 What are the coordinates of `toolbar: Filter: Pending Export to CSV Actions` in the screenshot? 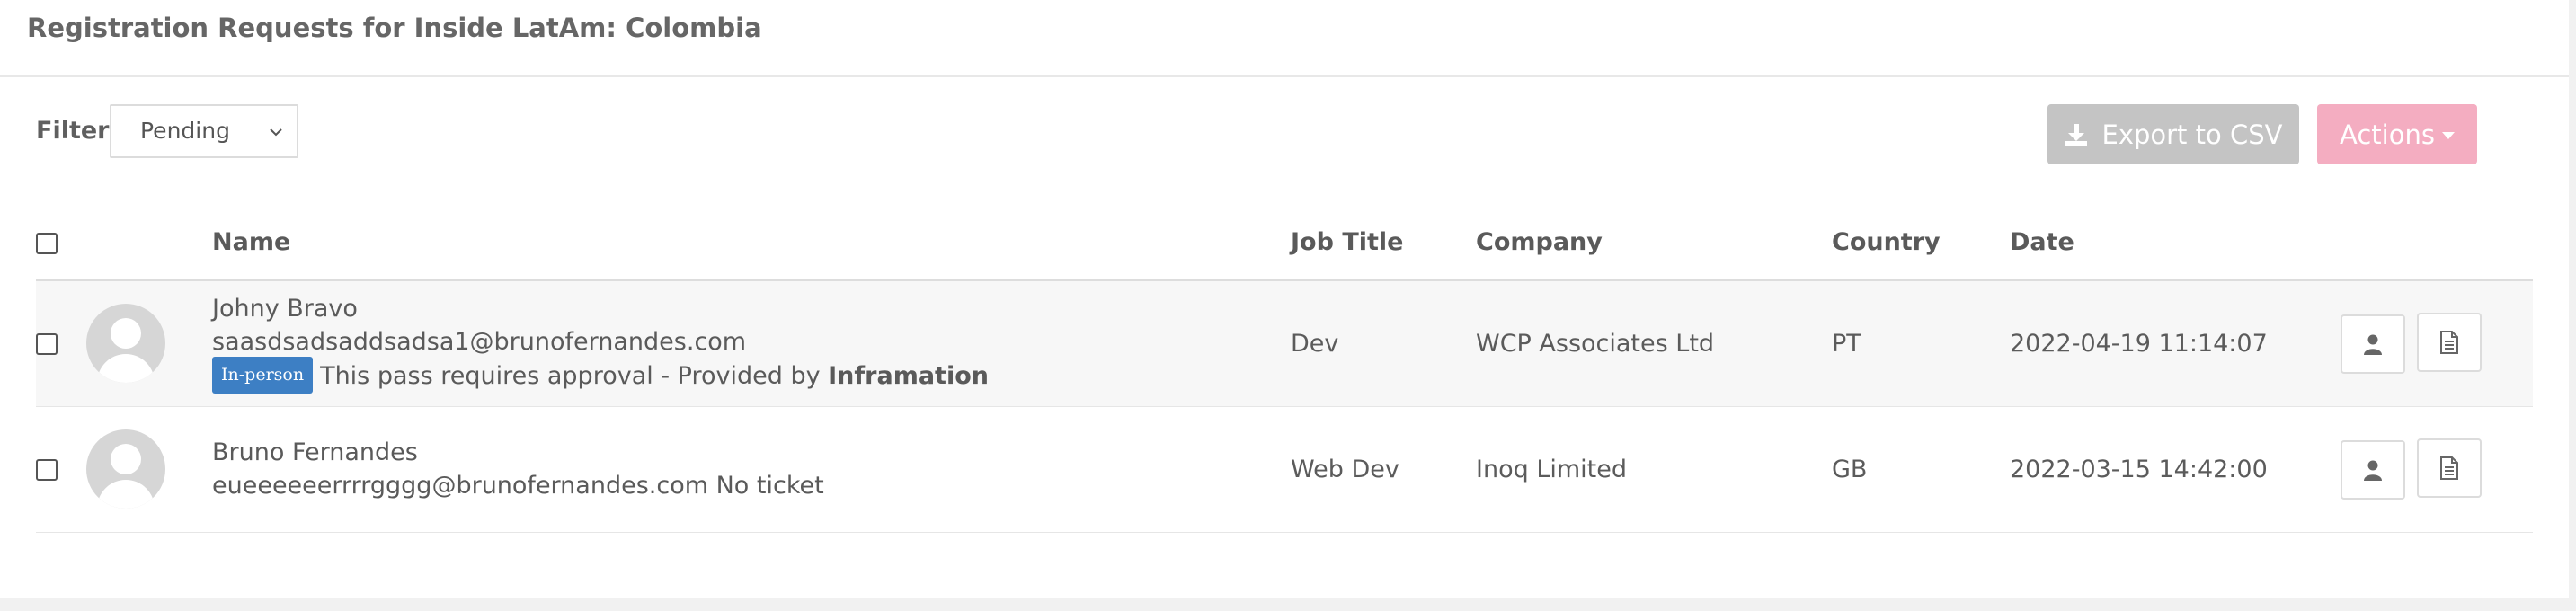 It's located at (1302, 135).